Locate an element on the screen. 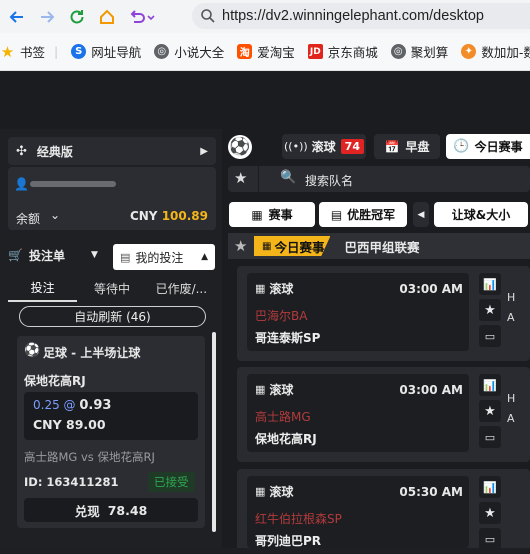 The width and height of the screenshot is (530, 554). balance-label: 余额 is located at coordinates (28, 219).